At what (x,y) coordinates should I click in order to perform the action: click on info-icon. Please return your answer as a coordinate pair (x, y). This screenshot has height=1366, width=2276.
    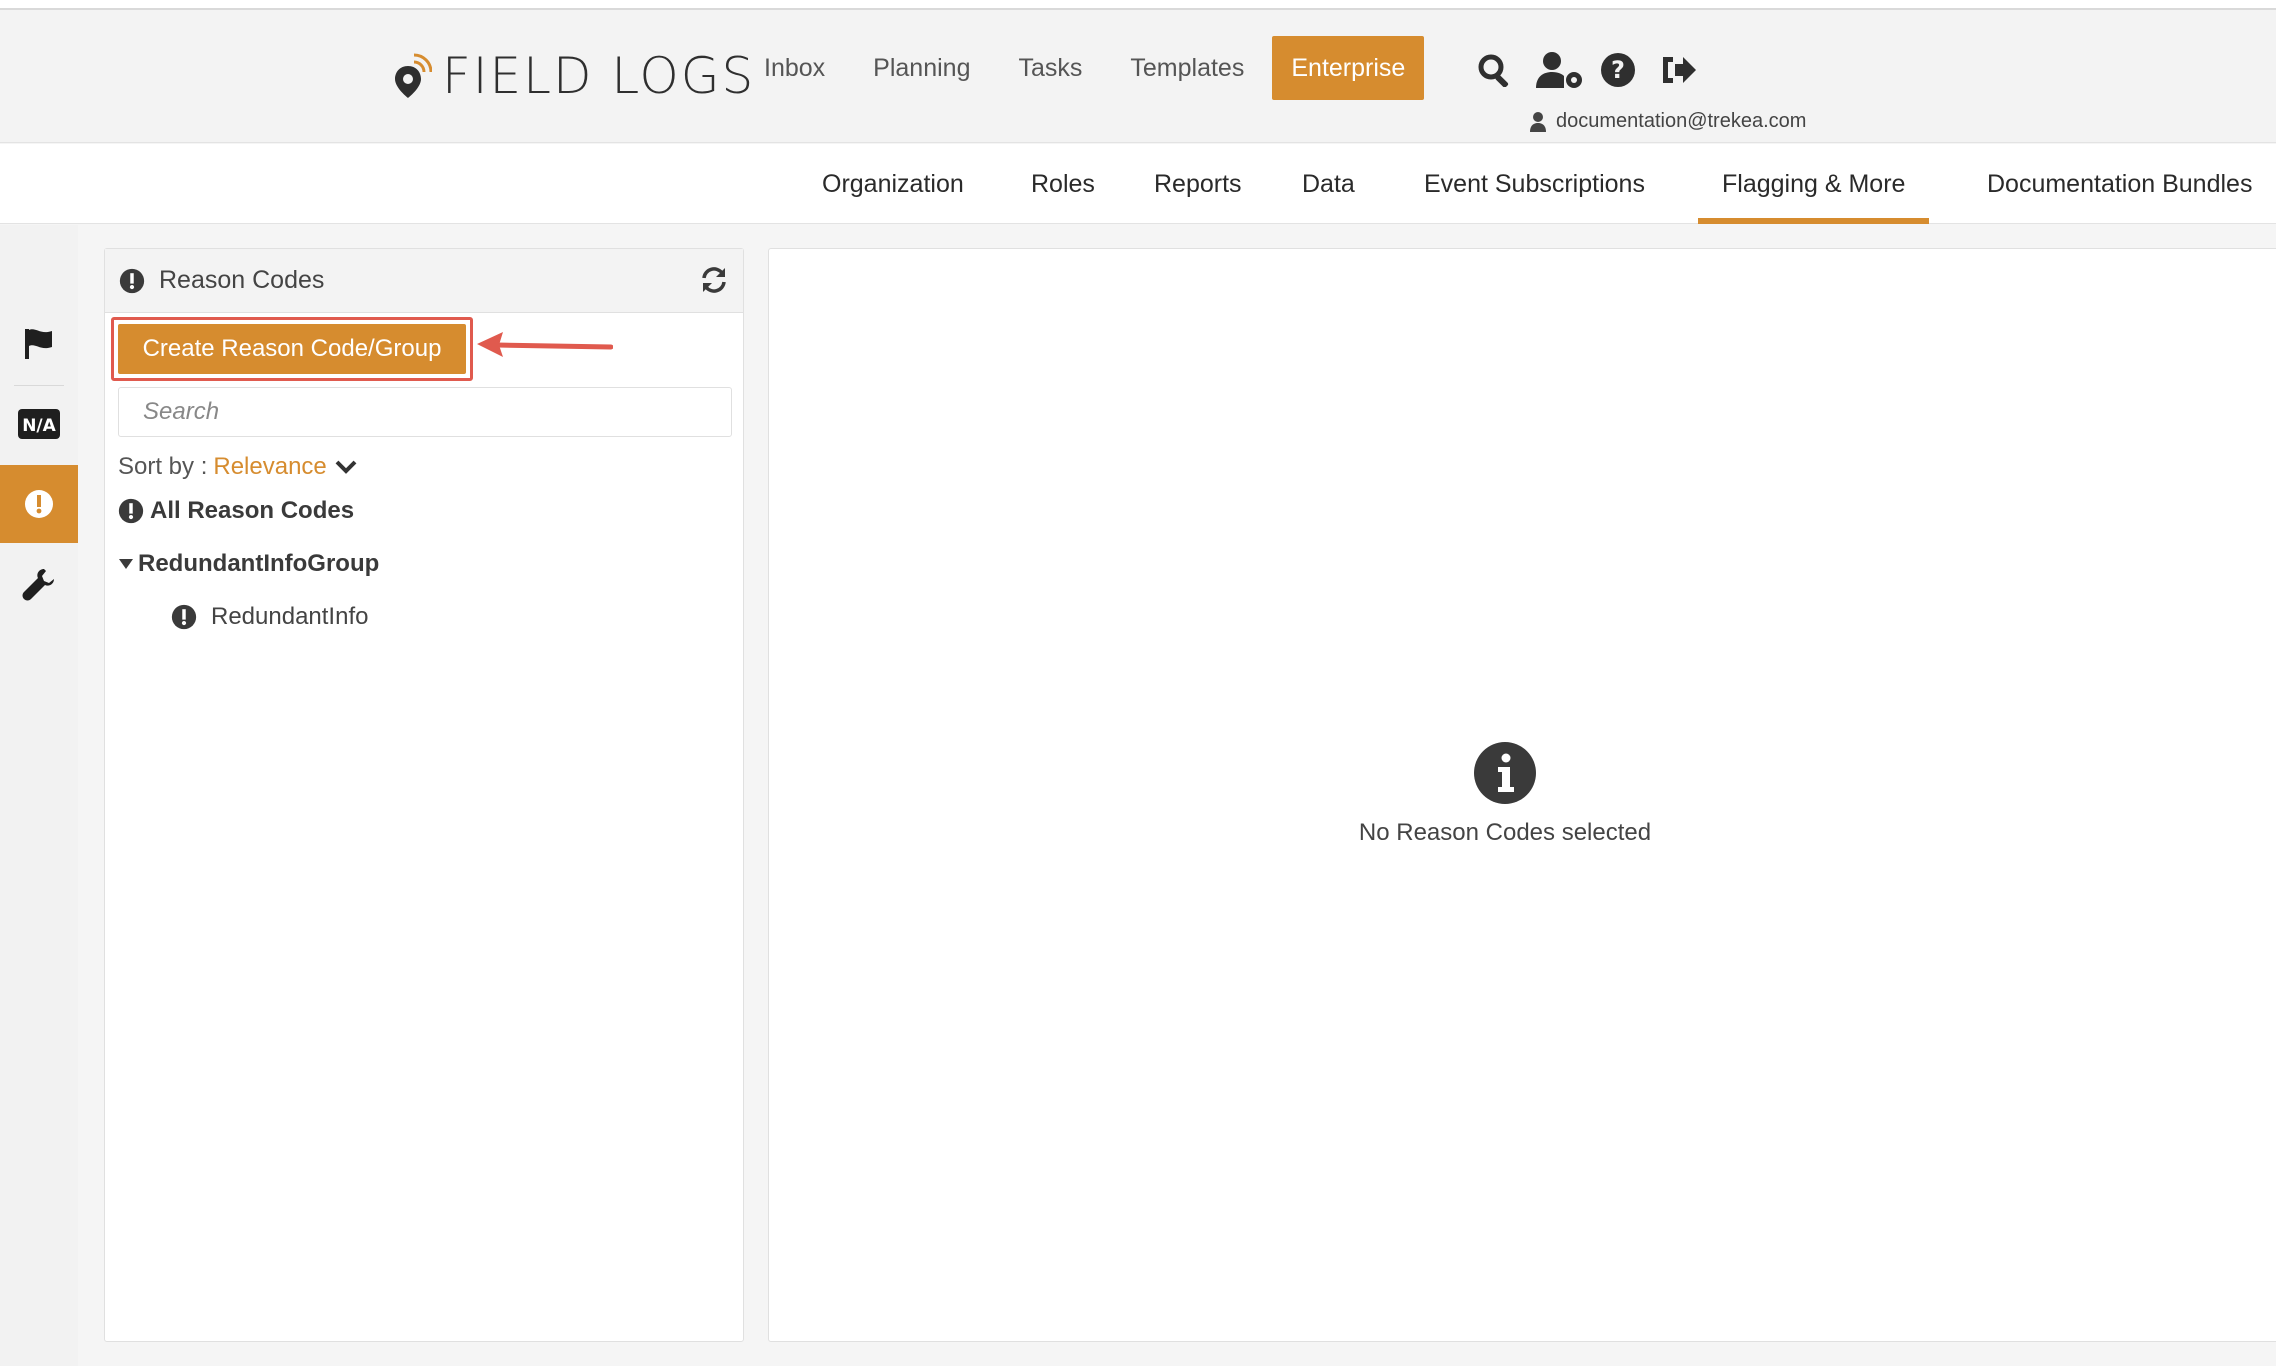
    Looking at the image, I should click on (1505, 773).